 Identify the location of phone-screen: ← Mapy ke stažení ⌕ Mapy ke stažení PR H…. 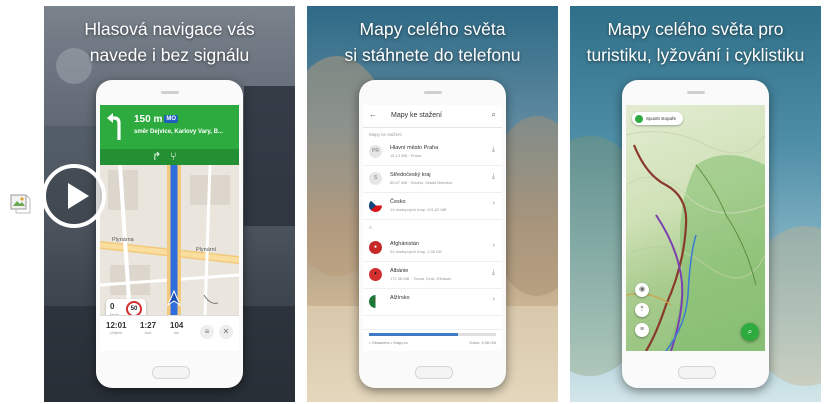
(432, 228).